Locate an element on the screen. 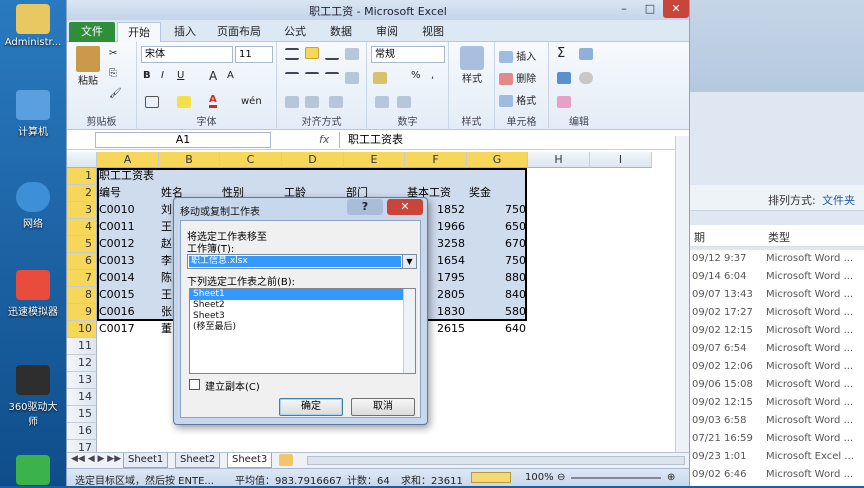 Image resolution: width=864 pixels, height=488 pixels. sheet-list: Sheet1 Sheet2 Sheet3 (移至最后) is located at coordinates (302, 331).